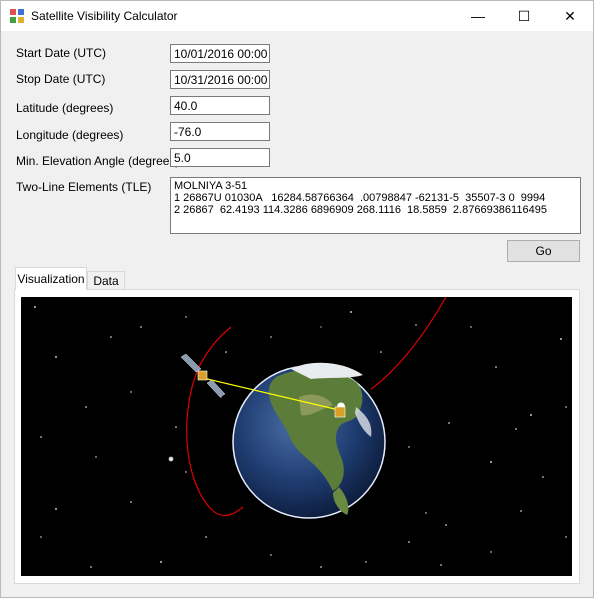  I want to click on minimize-icon: —, so click(478, 16).